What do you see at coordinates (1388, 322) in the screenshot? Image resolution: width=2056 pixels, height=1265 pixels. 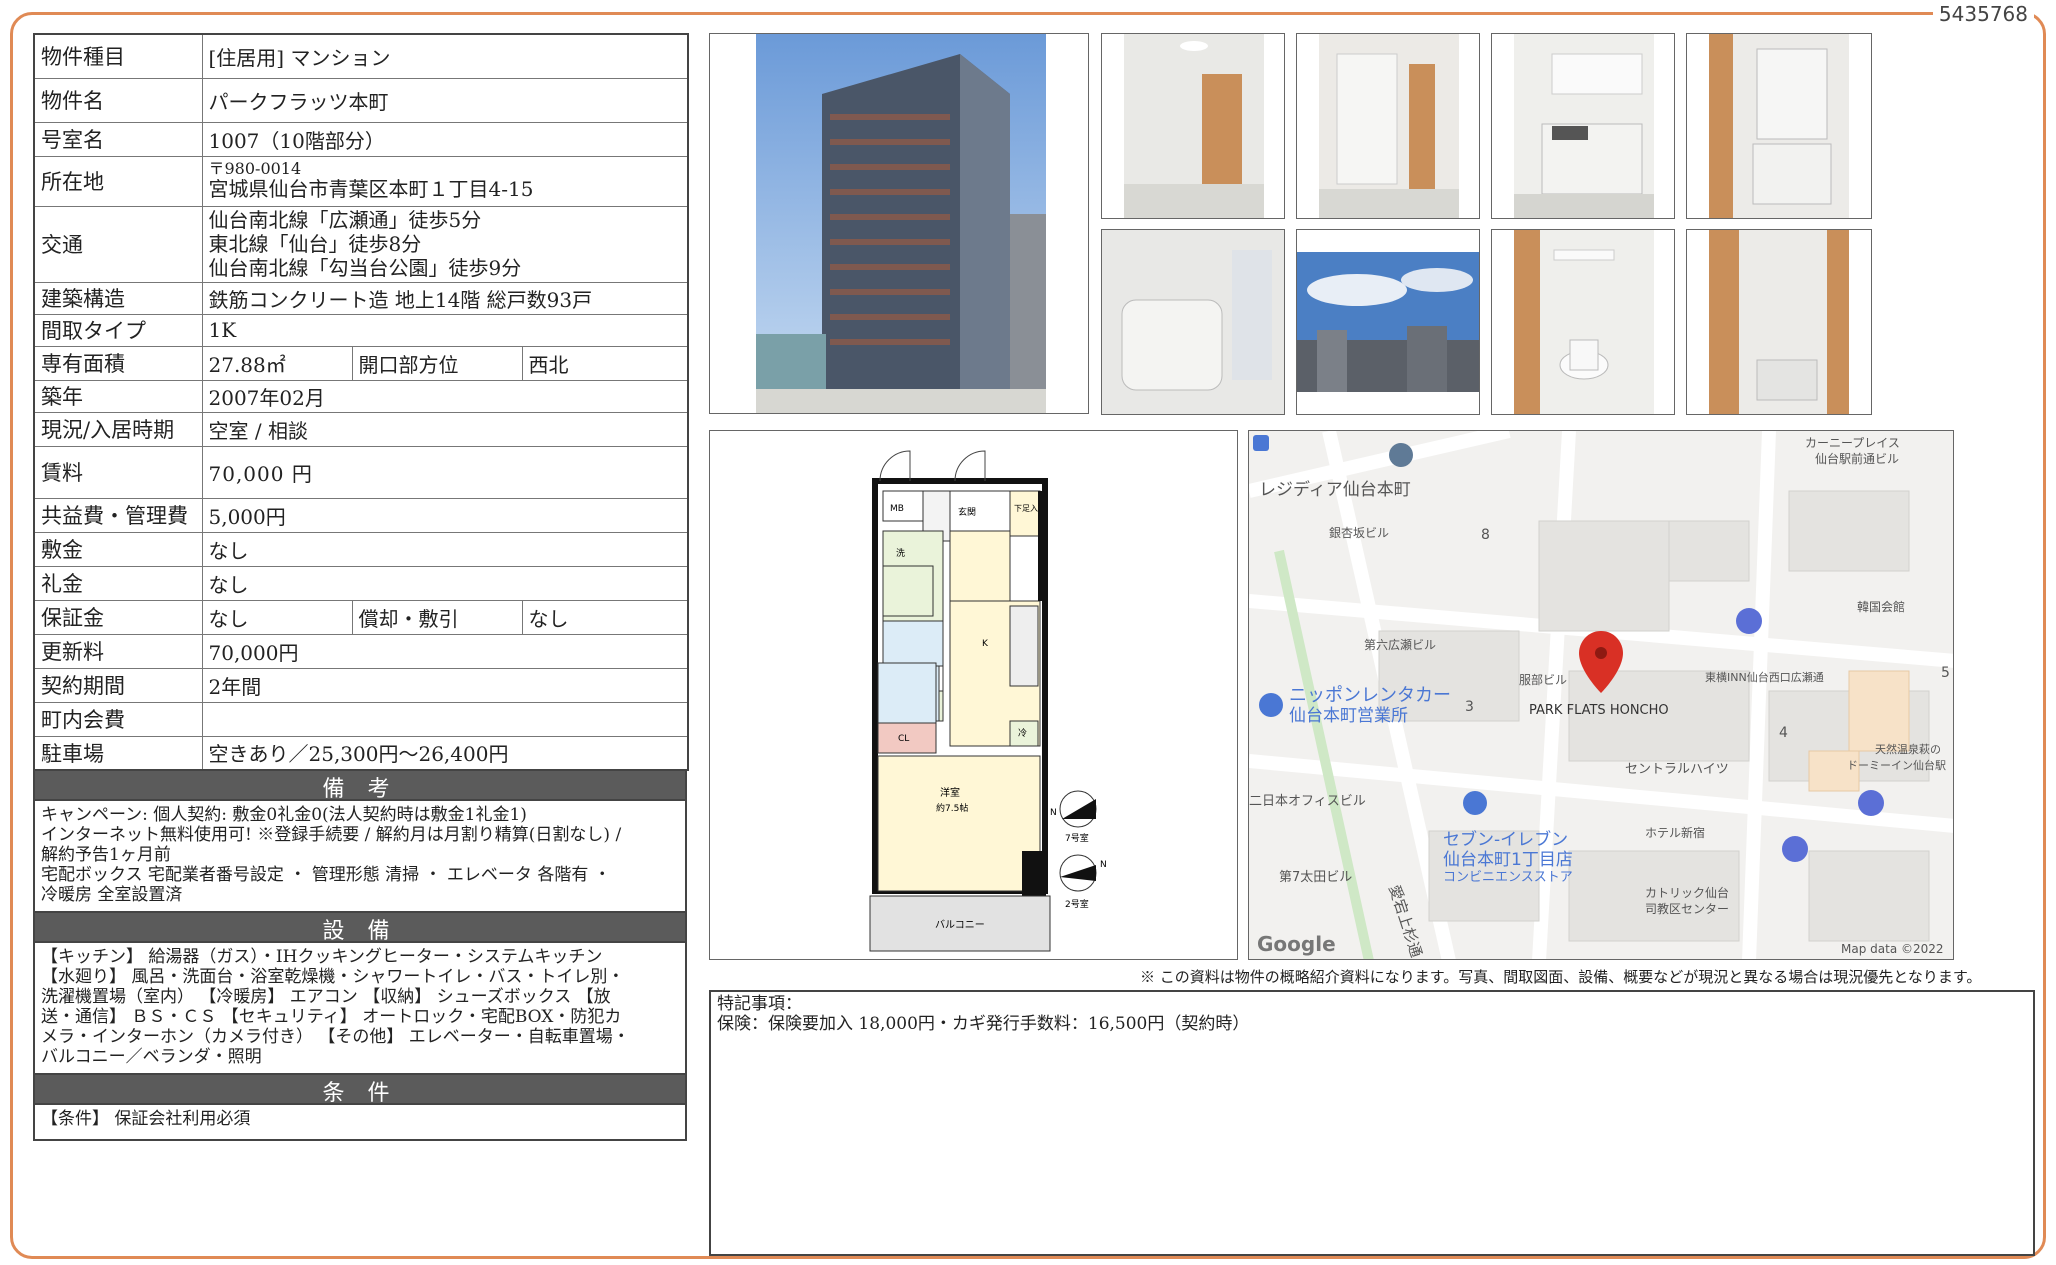 I see `balcony-view-photo` at bounding box center [1388, 322].